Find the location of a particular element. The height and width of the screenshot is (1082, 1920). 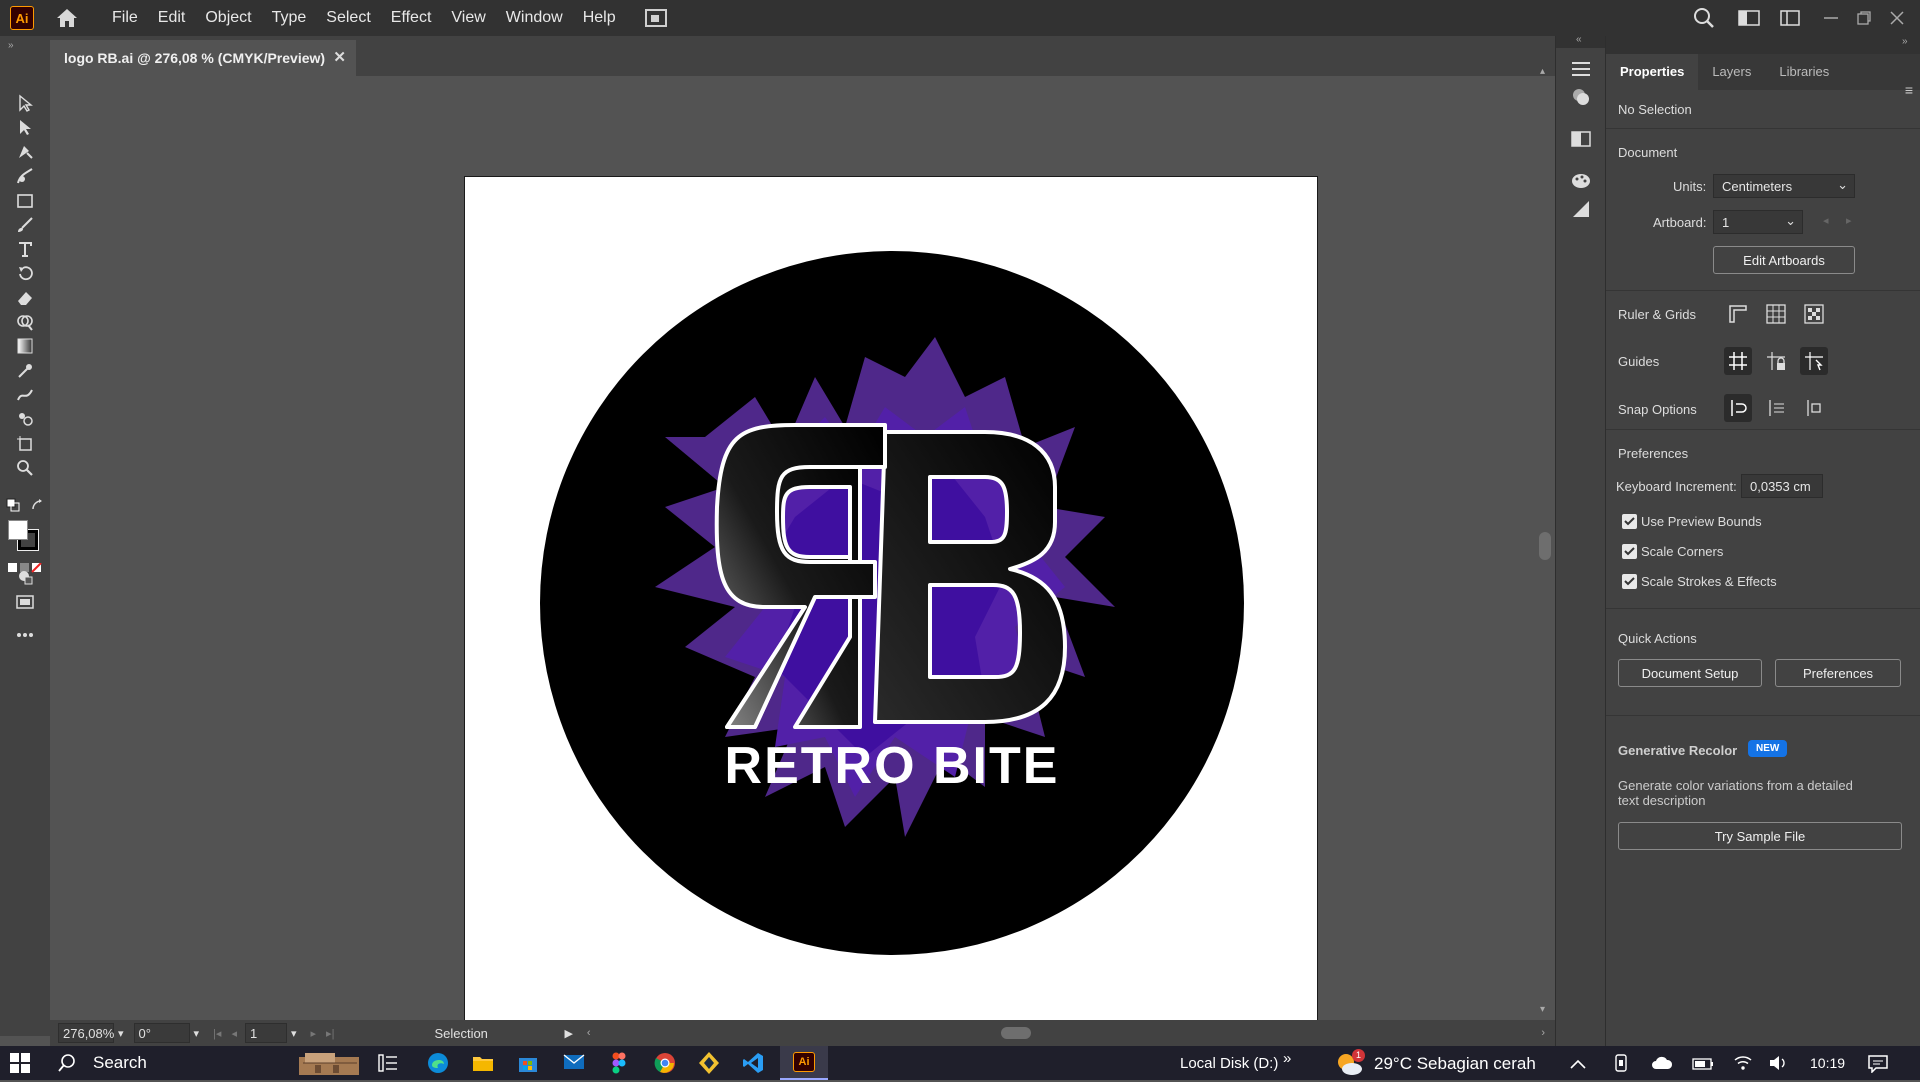

volume-icon is located at coordinates (1779, 1065).